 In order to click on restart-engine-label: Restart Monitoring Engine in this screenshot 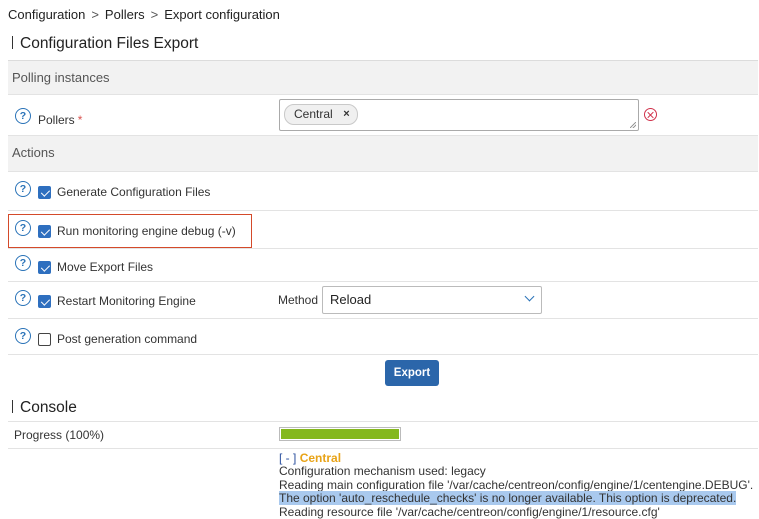, I will do `click(126, 301)`.